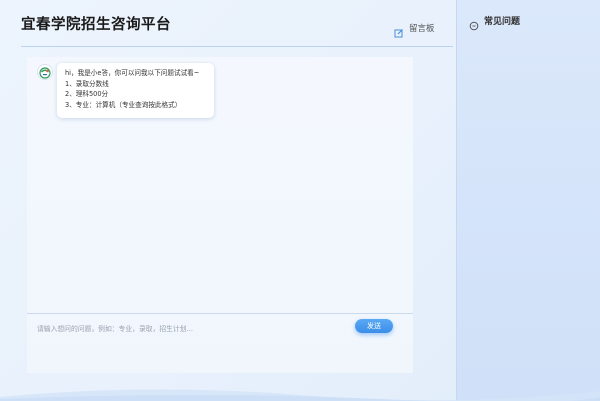  I want to click on chat-bubble-icon, so click(474, 23).